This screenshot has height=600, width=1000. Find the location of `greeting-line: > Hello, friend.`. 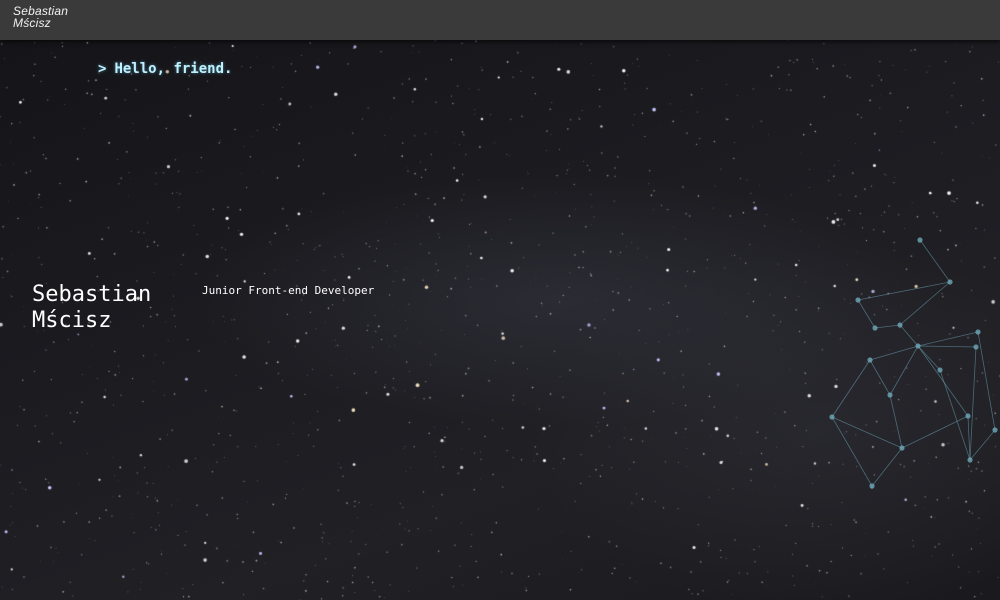

greeting-line: > Hello, friend. is located at coordinates (165, 69).